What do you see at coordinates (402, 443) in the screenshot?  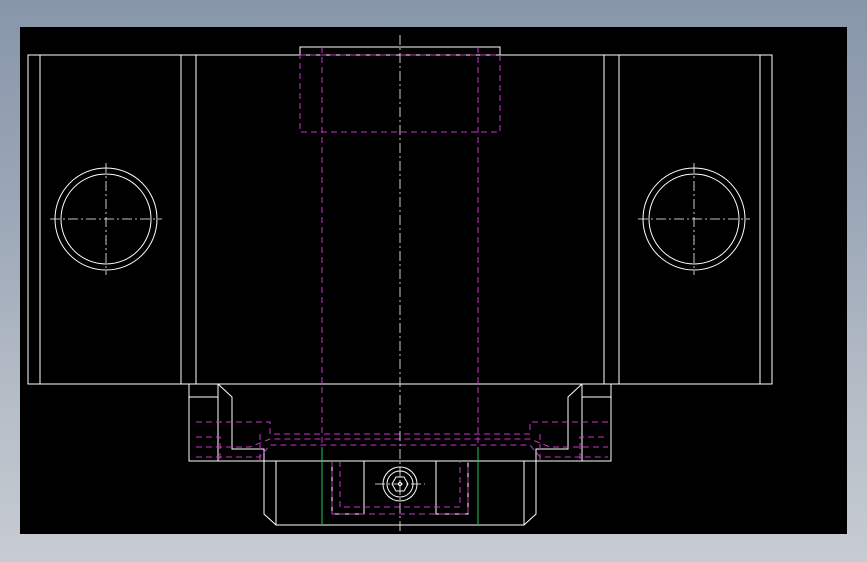 I see `cavity-mid-hidden` at bounding box center [402, 443].